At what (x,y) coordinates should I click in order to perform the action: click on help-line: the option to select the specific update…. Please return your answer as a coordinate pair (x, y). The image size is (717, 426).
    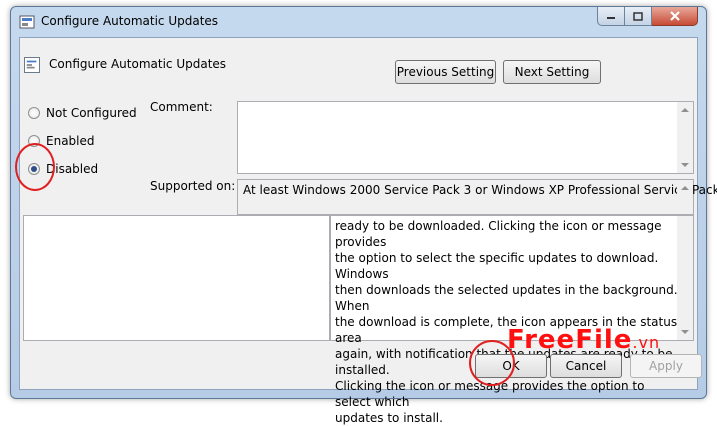
    Looking at the image, I should click on (497, 266).